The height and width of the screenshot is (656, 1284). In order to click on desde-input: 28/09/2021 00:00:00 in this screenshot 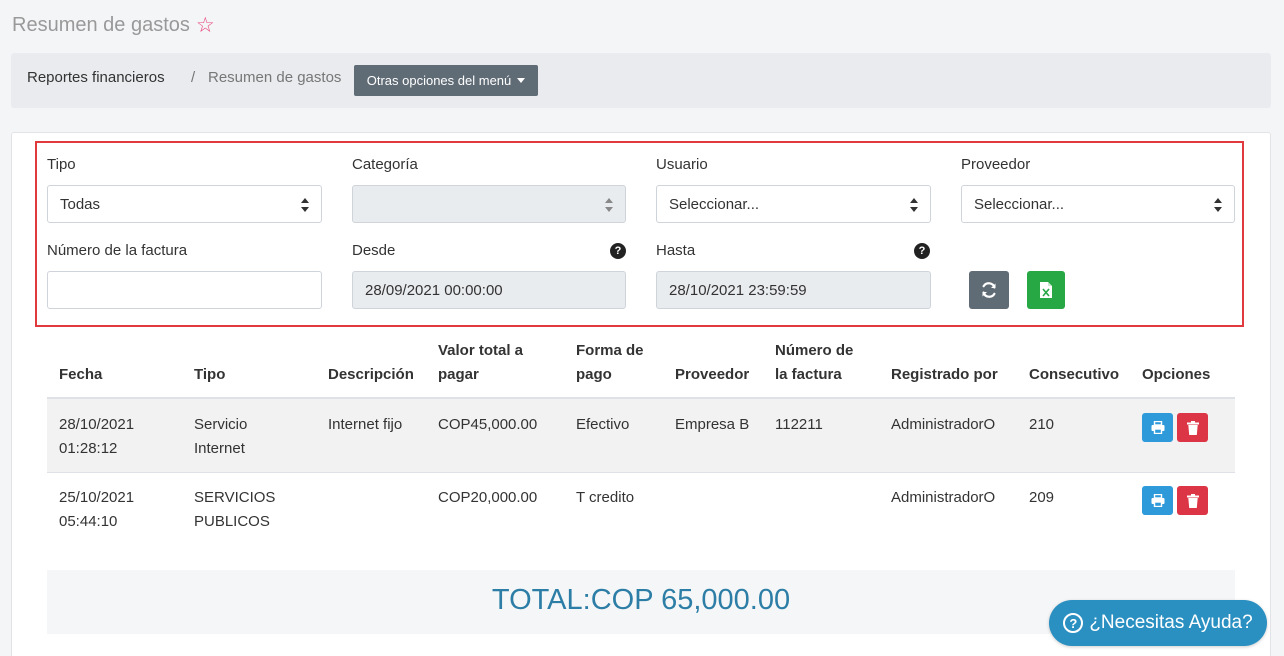, I will do `click(489, 290)`.